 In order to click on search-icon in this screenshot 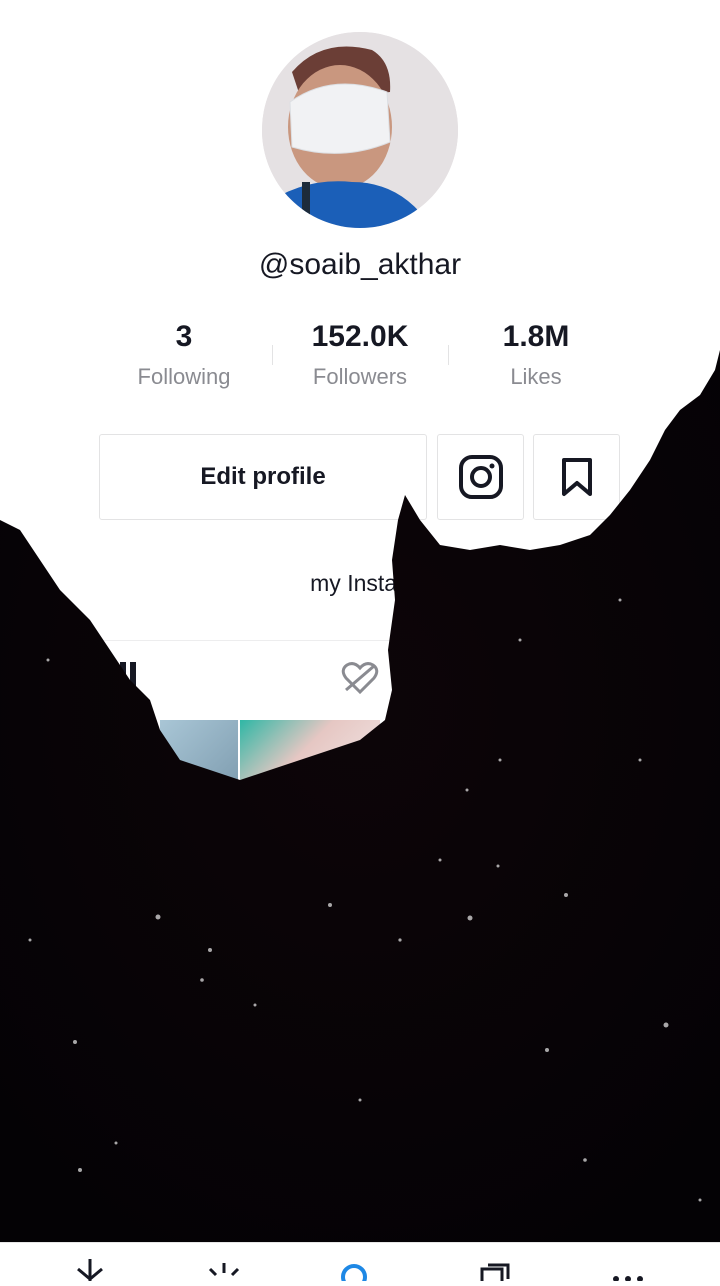, I will do `click(354, 1275)`.